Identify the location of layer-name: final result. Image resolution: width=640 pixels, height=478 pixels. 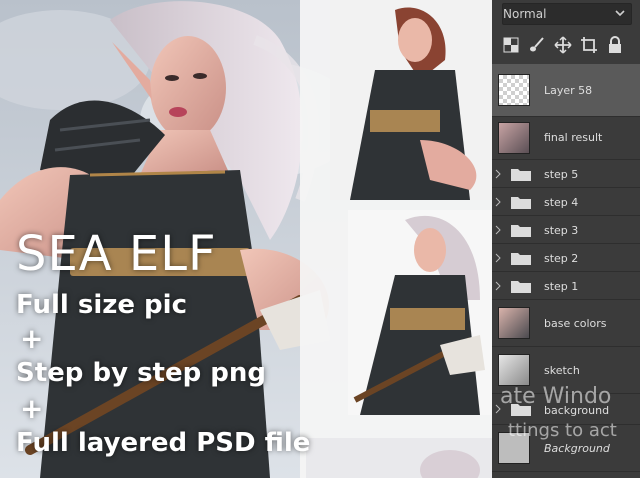
(573, 137).